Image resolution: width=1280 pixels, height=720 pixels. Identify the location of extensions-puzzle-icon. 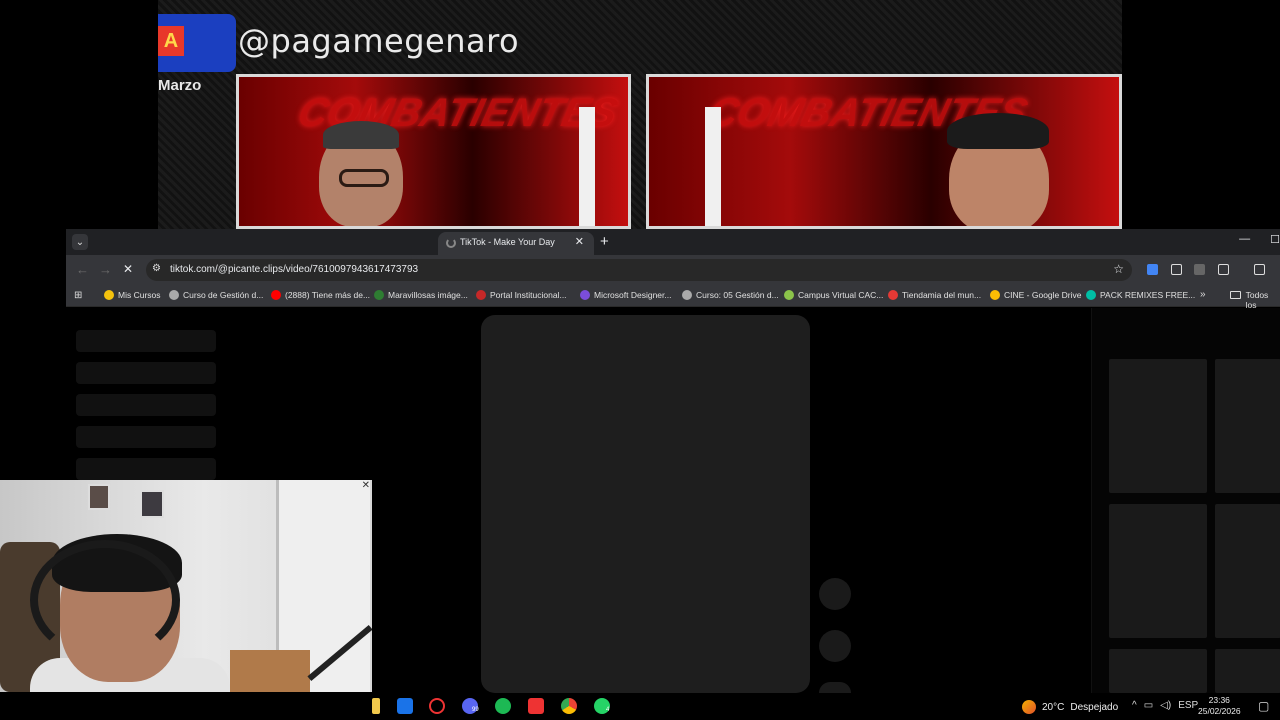
(1223, 269).